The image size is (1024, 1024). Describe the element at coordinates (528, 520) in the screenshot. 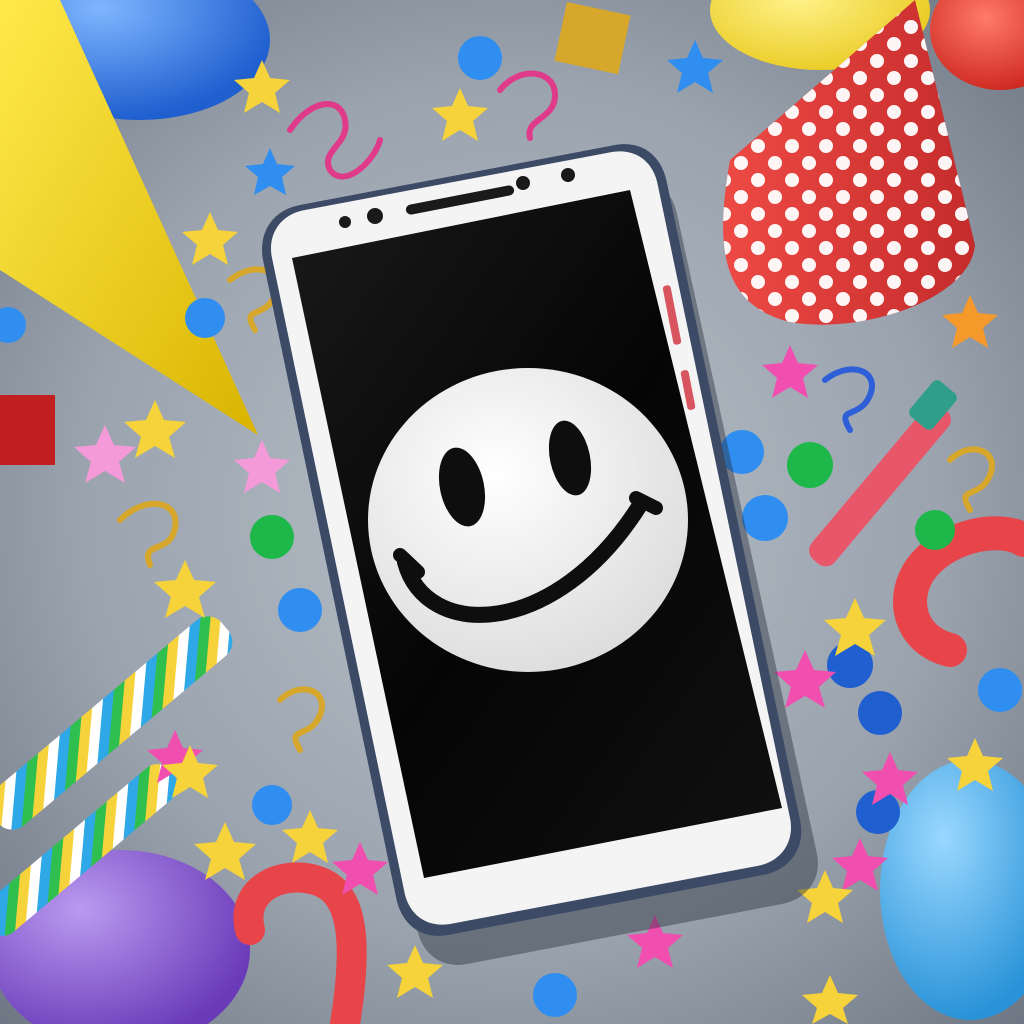

I see `smiley-face-icon` at that location.